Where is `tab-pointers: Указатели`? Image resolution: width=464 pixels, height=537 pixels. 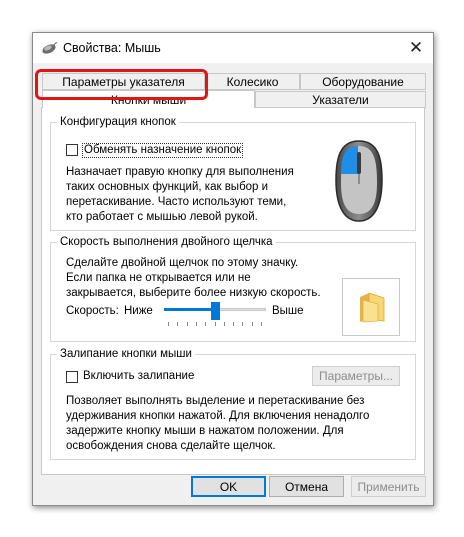
tab-pointers: Указатели is located at coordinates (340, 99).